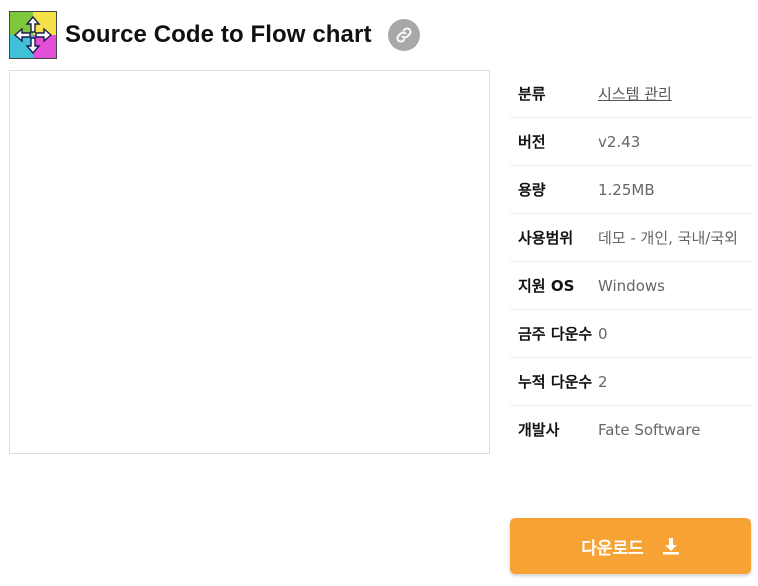 The height and width of the screenshot is (586, 758). What do you see at coordinates (546, 238) in the screenshot?
I see `info-label: 사용범위` at bounding box center [546, 238].